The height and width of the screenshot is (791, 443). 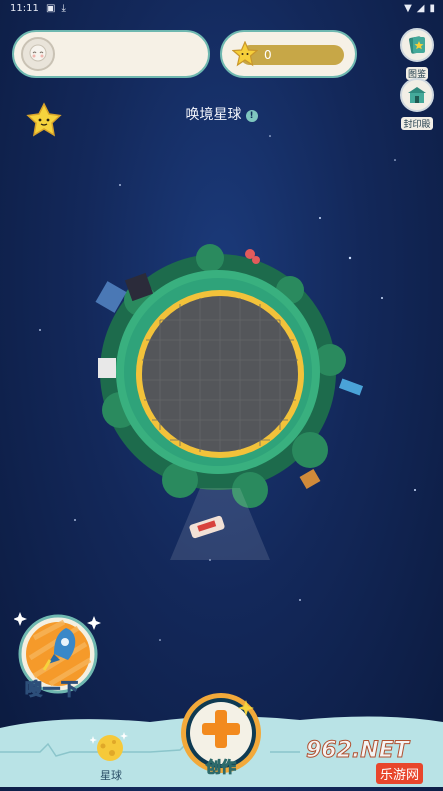 What do you see at coordinates (111, 775) in the screenshot?
I see `tab-planet-label: 星球` at bounding box center [111, 775].